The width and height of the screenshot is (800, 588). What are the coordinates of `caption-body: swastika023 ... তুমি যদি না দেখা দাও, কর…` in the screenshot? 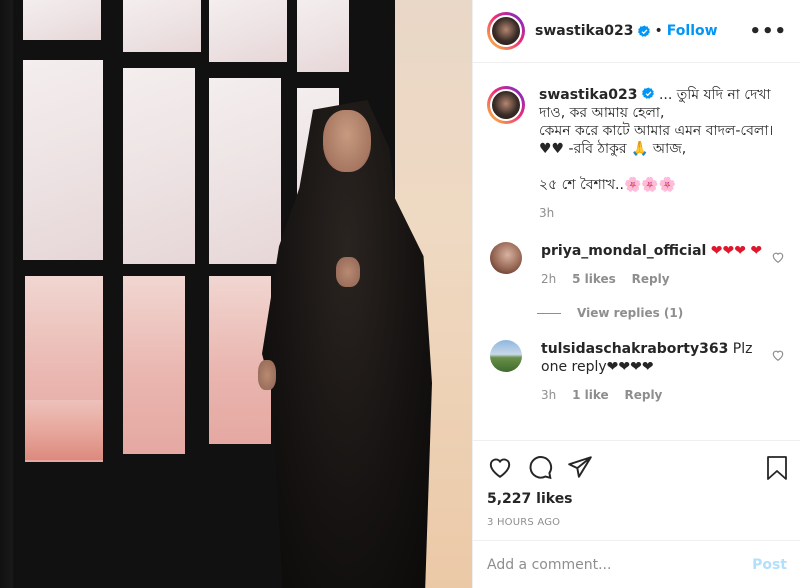 It's located at (659, 154).